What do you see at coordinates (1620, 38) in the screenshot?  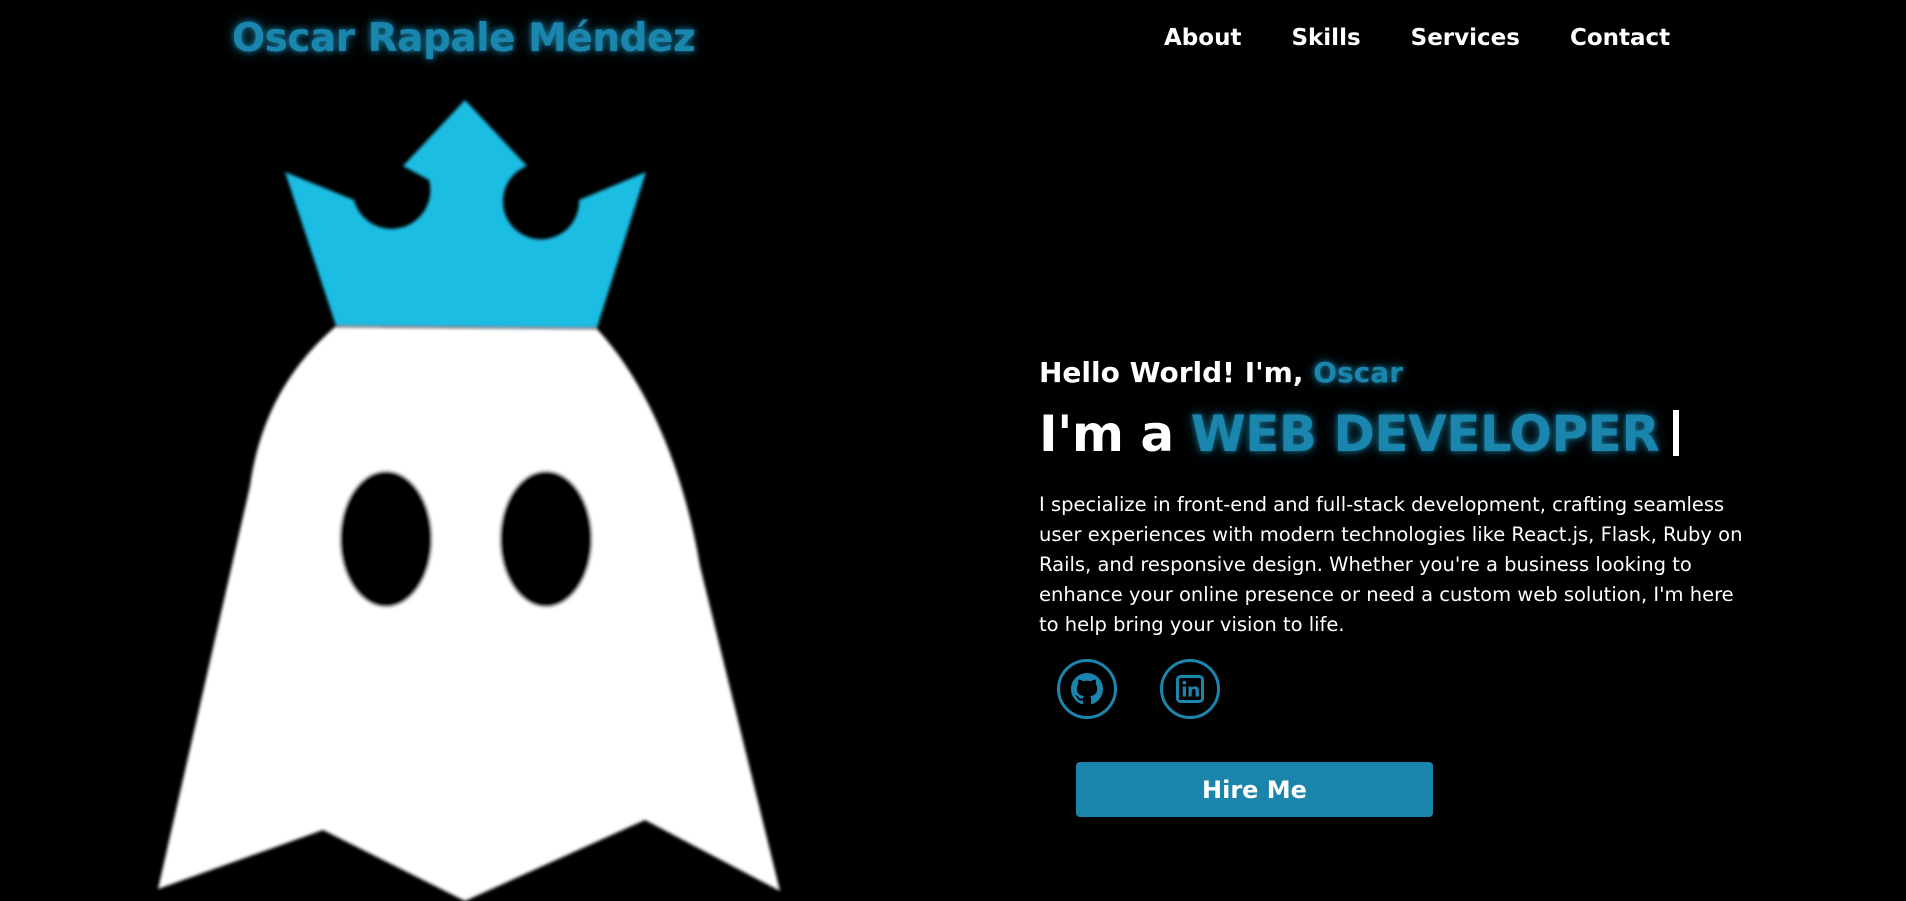 I see `nav-link-contact: Contact` at bounding box center [1620, 38].